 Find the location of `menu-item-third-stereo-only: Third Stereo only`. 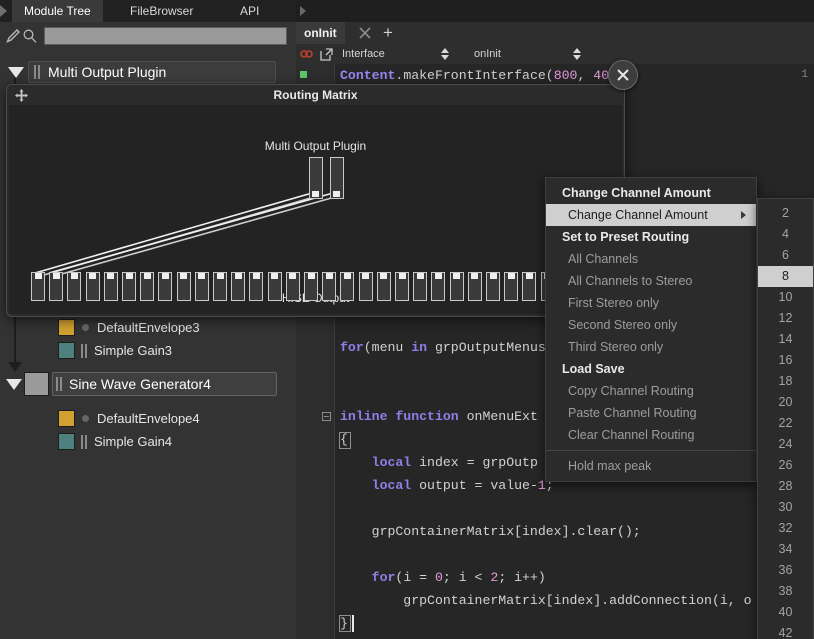

menu-item-third-stereo-only: Third Stereo only is located at coordinates (651, 347).